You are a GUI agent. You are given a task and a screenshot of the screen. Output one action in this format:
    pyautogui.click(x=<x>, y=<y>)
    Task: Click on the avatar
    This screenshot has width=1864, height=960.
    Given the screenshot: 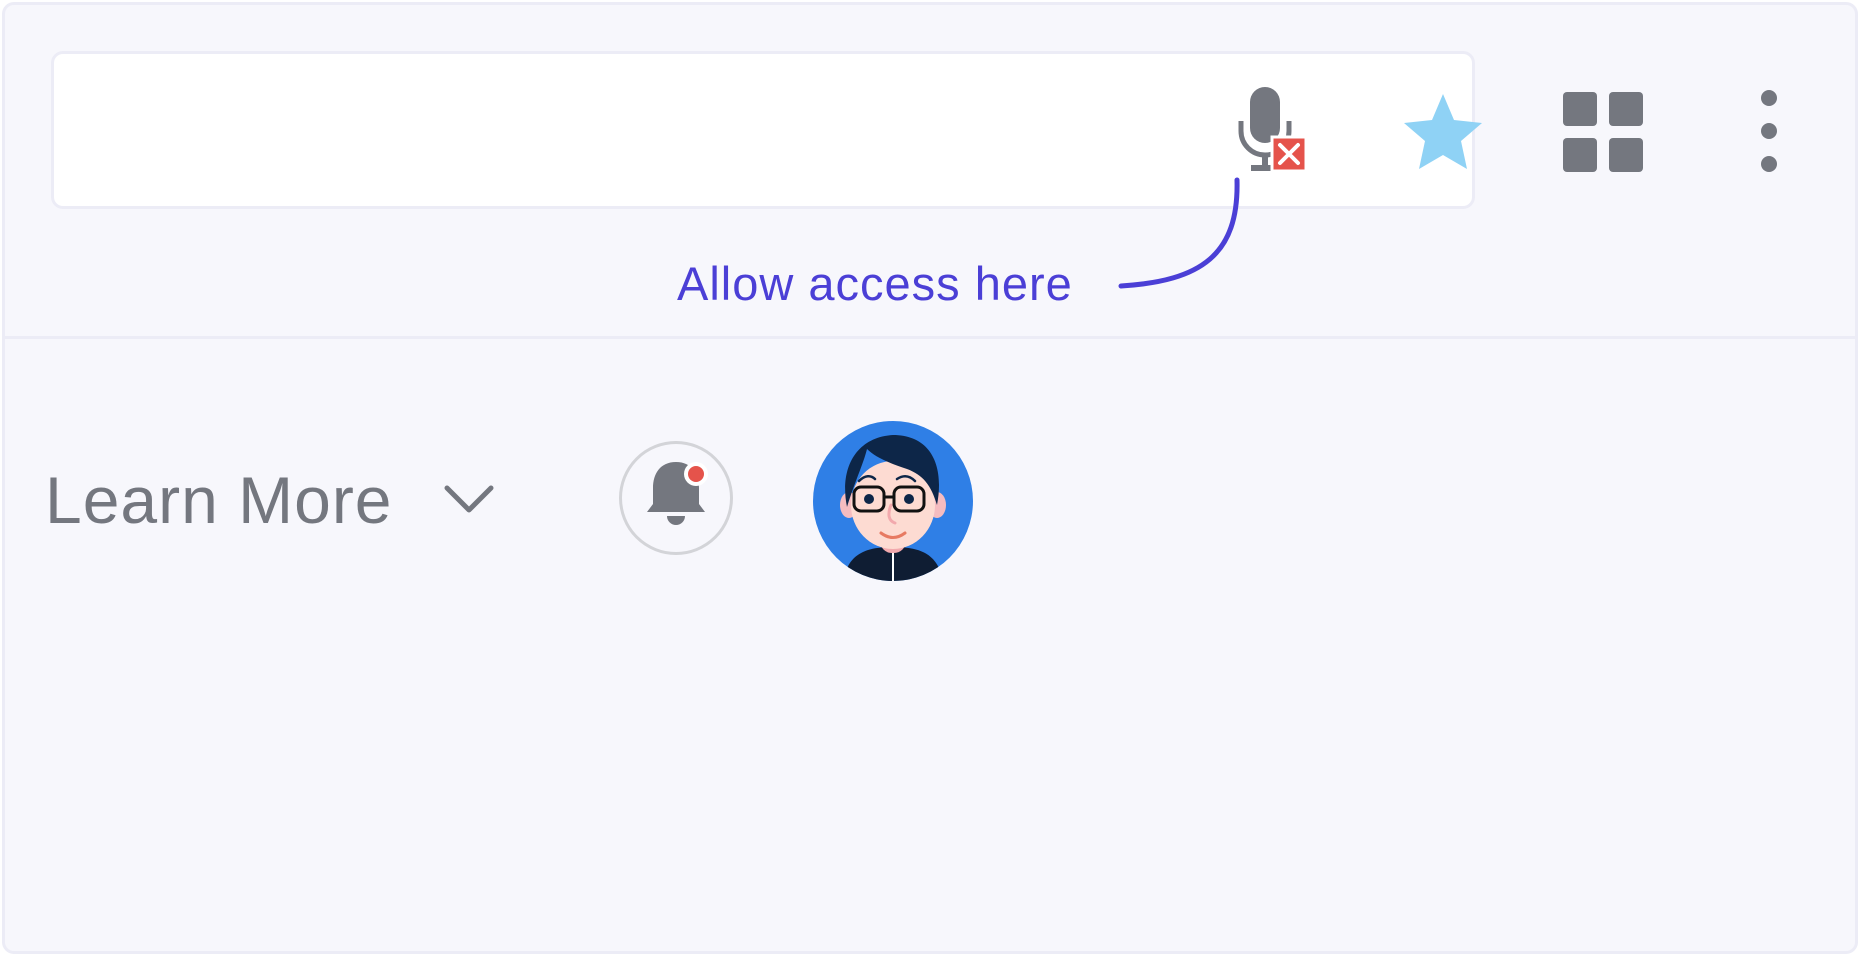 What is the action you would take?
    pyautogui.click(x=893, y=501)
    